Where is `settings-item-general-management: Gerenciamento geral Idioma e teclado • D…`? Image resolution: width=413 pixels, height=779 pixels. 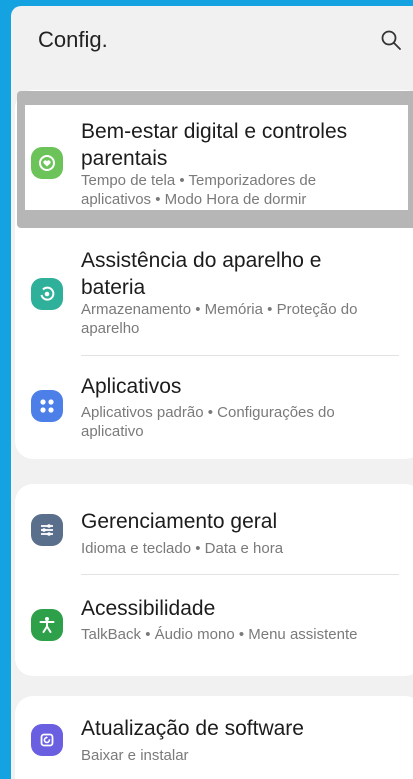
settings-item-general-management: Gerenciamento geral Idioma e teclado • D… is located at coordinates (212, 536).